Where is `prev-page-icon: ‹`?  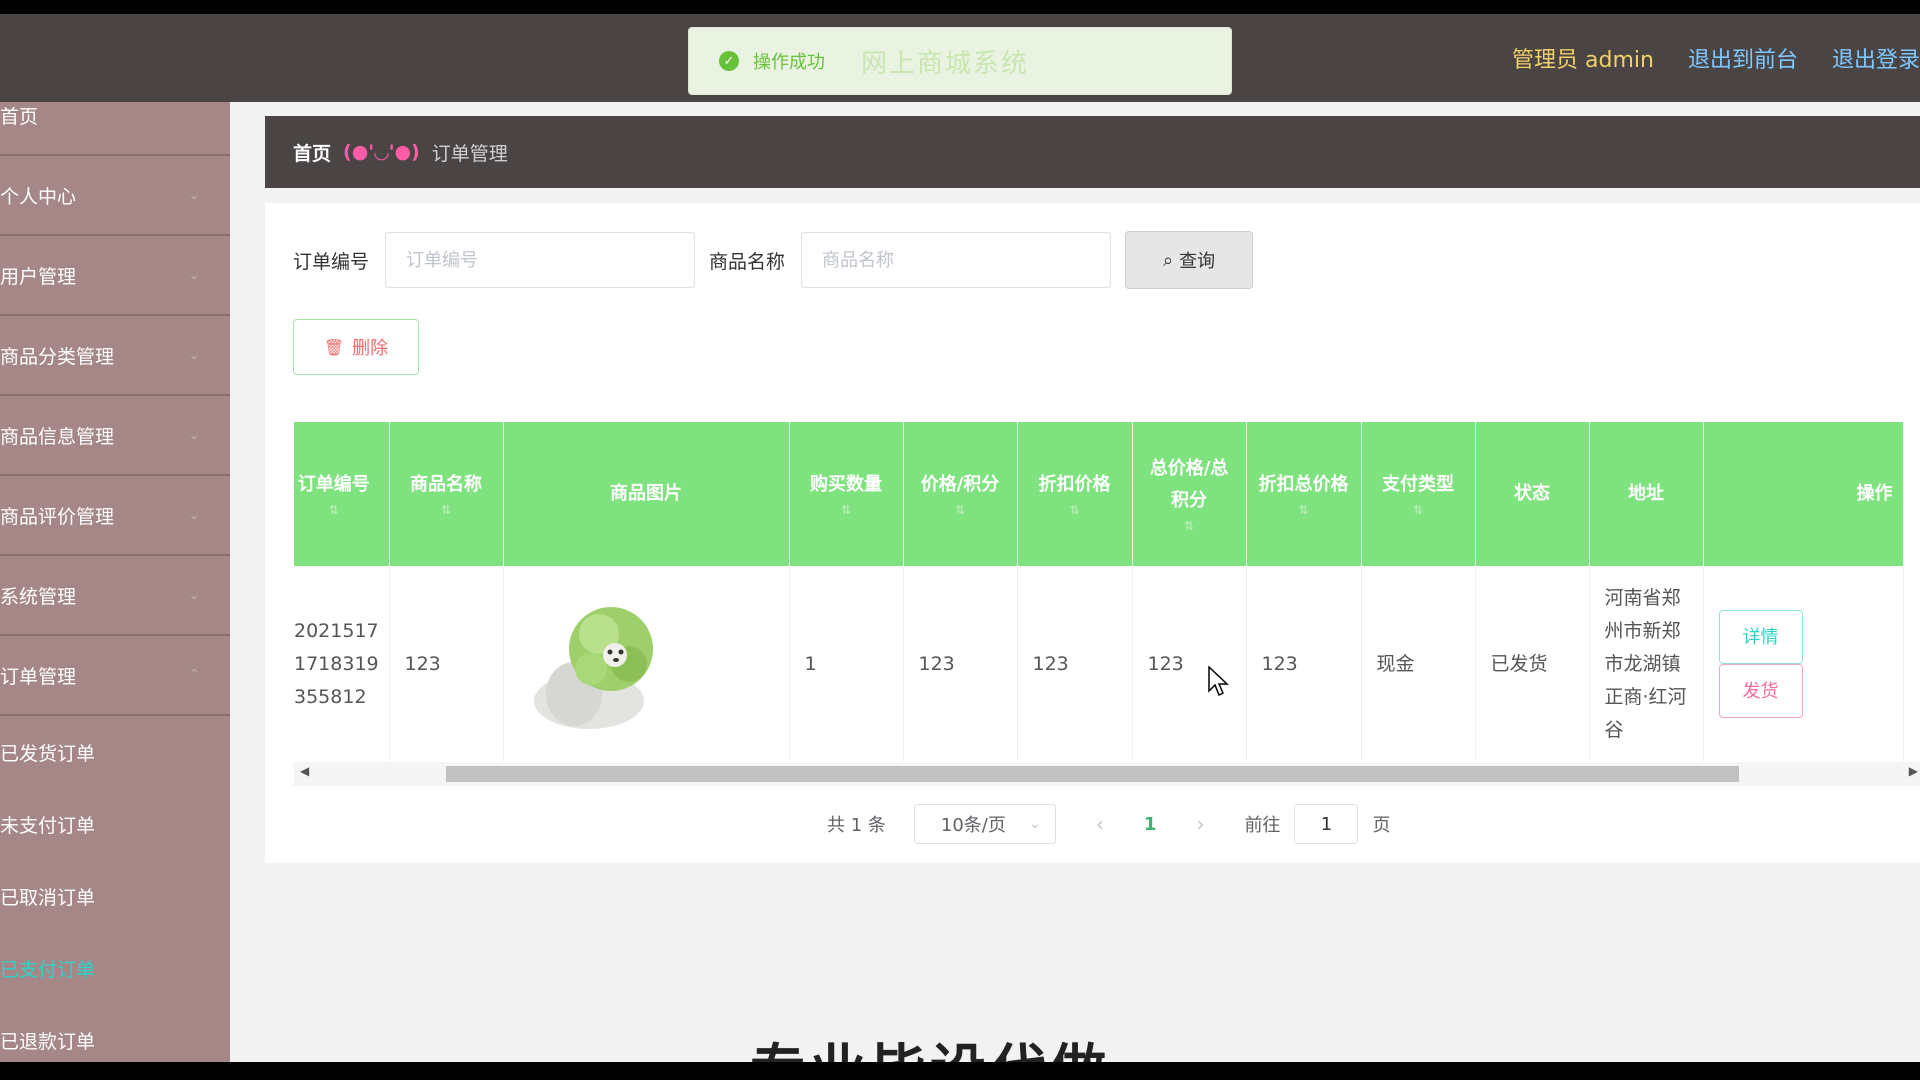
prev-page-icon: ‹ is located at coordinates (1100, 824).